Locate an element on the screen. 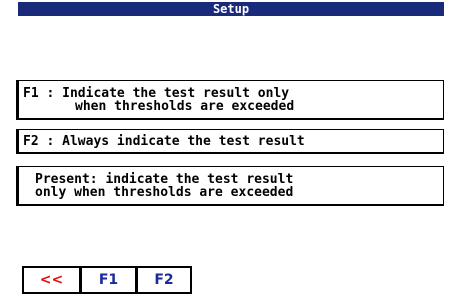 The image size is (452, 301). f2-button-label: F2 is located at coordinates (164, 280).